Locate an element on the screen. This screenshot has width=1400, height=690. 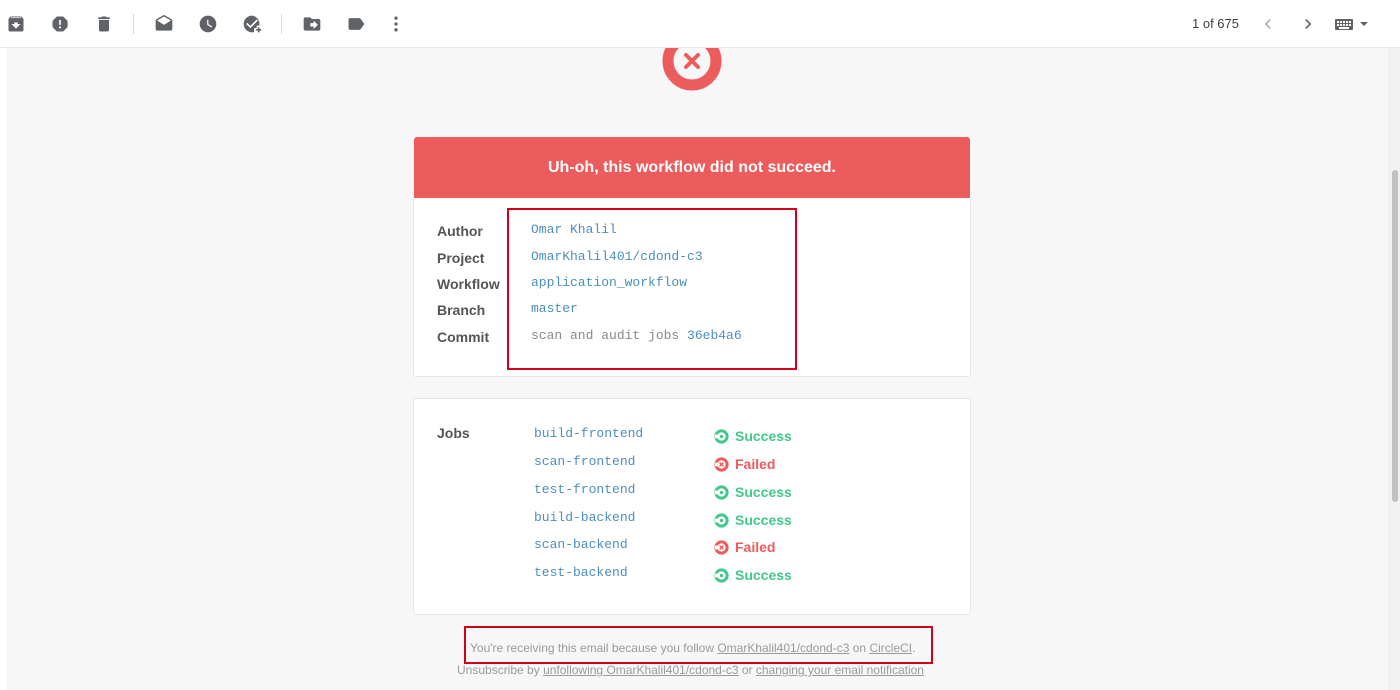
footer-text: or is located at coordinates (747, 670).